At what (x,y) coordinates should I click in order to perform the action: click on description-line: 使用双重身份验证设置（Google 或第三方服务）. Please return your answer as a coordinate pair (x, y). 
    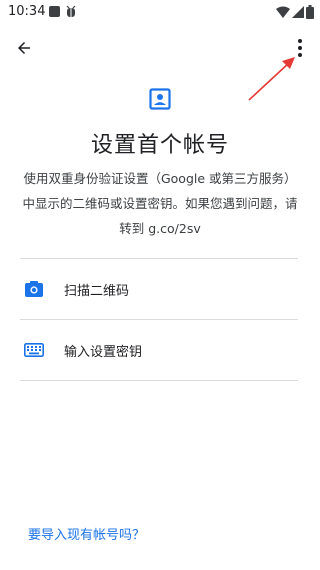
    Looking at the image, I should click on (160, 178).